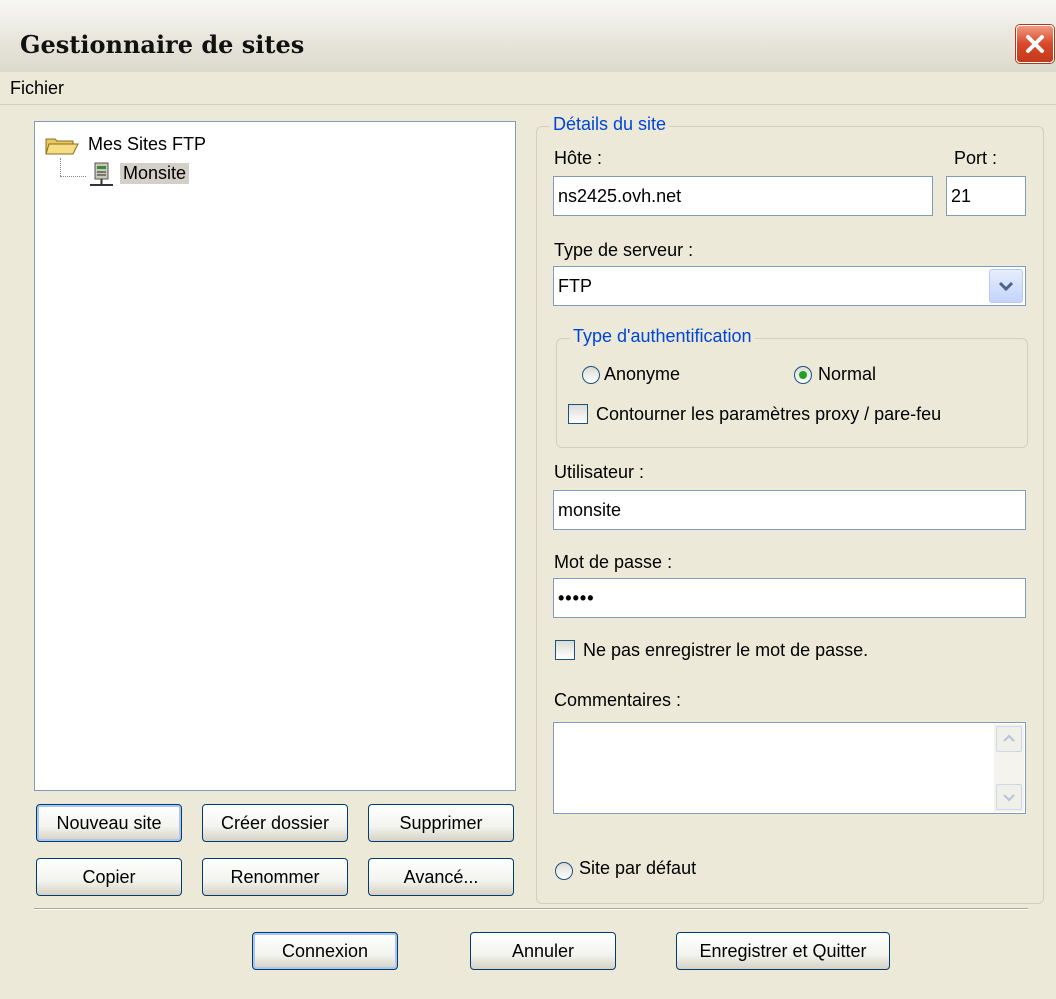 The image size is (1056, 999). I want to click on comments-scrollbar, so click(1009, 768).